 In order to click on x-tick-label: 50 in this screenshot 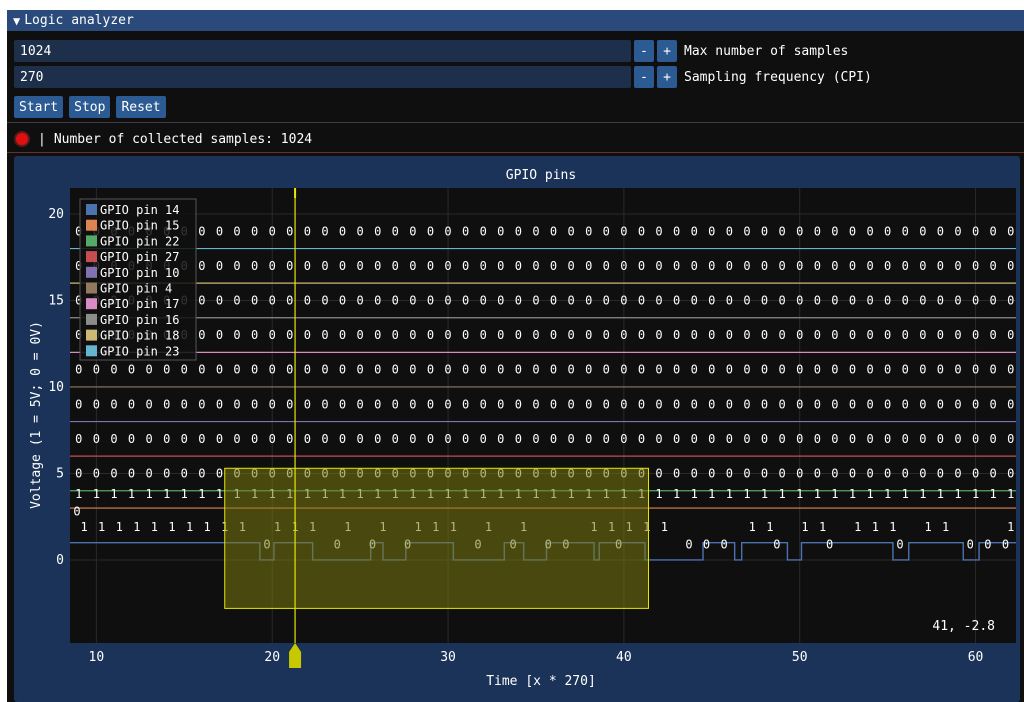, I will do `click(800, 657)`.